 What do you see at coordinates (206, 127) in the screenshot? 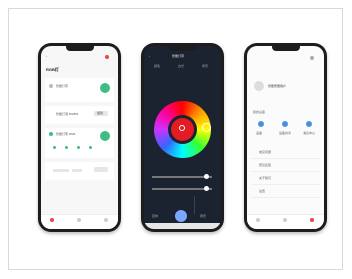
I see `color-picker-handle` at bounding box center [206, 127].